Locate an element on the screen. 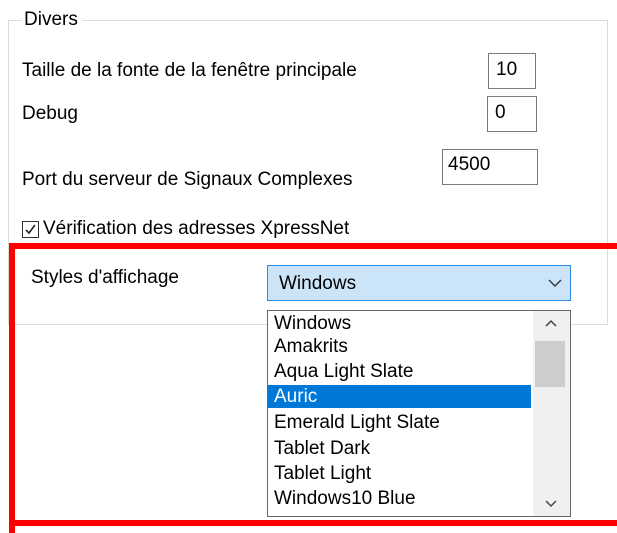 The width and height of the screenshot is (617, 533). highlight-frame-bottom is located at coordinates (313, 523).